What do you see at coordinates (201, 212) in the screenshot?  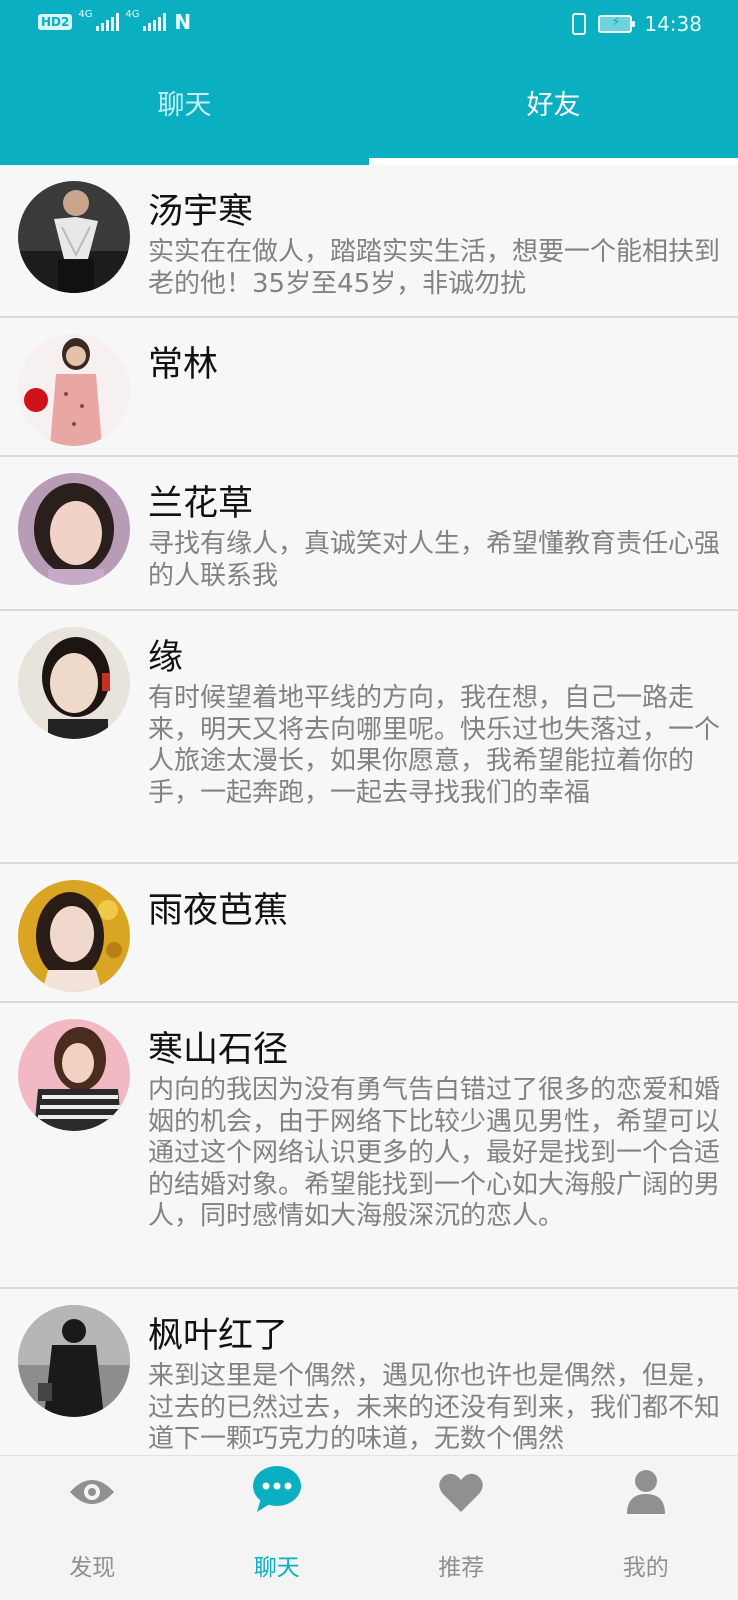 I see `friend-name: 汤宇寒` at bounding box center [201, 212].